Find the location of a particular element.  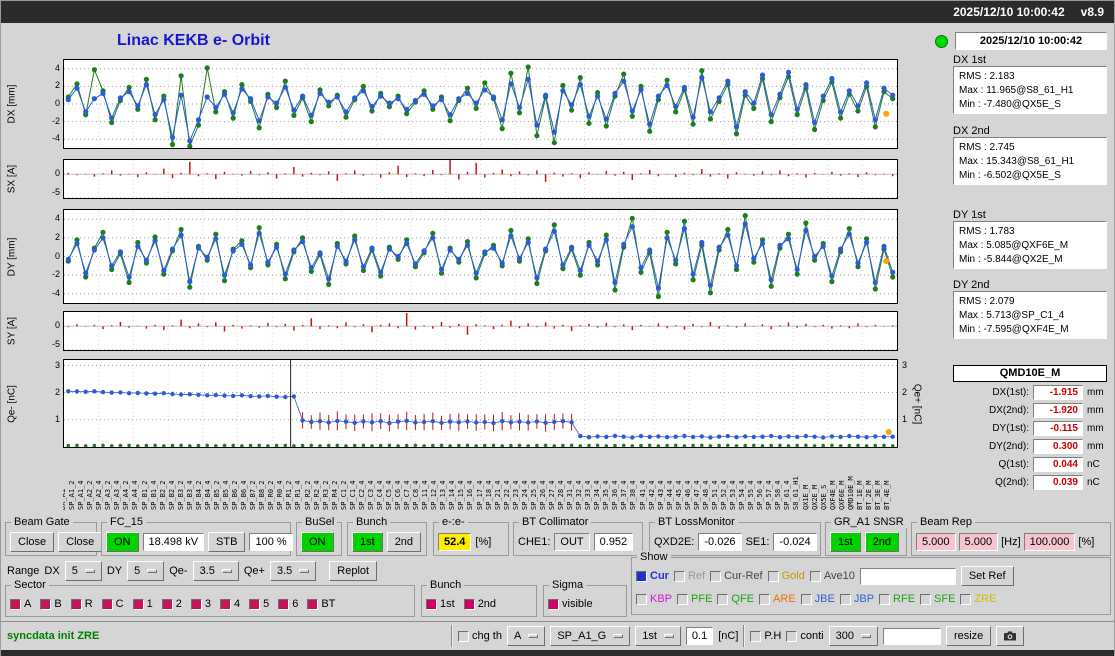

conti-item: conti is located at coordinates (805, 636).